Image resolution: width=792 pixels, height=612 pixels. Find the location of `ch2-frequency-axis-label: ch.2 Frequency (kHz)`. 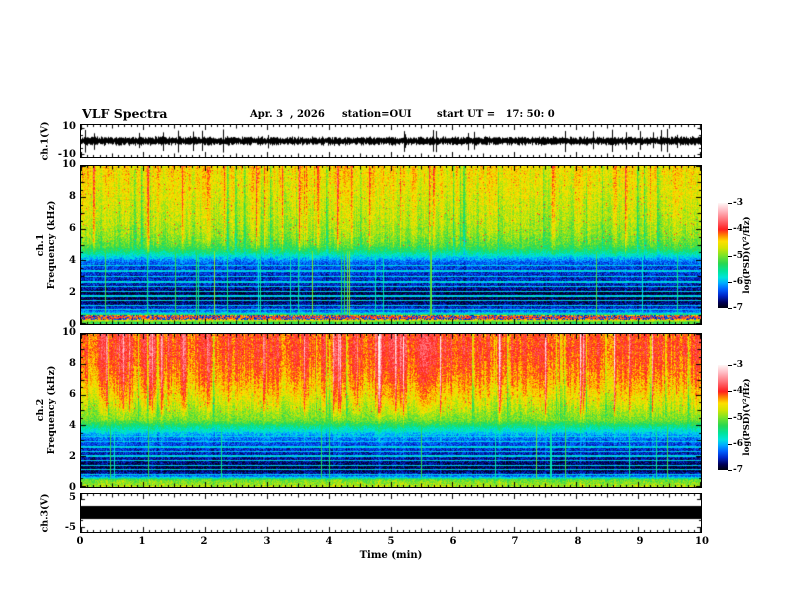

ch2-frequency-axis-label: ch.2 Frequency (kHz) is located at coordinates (46, 410).